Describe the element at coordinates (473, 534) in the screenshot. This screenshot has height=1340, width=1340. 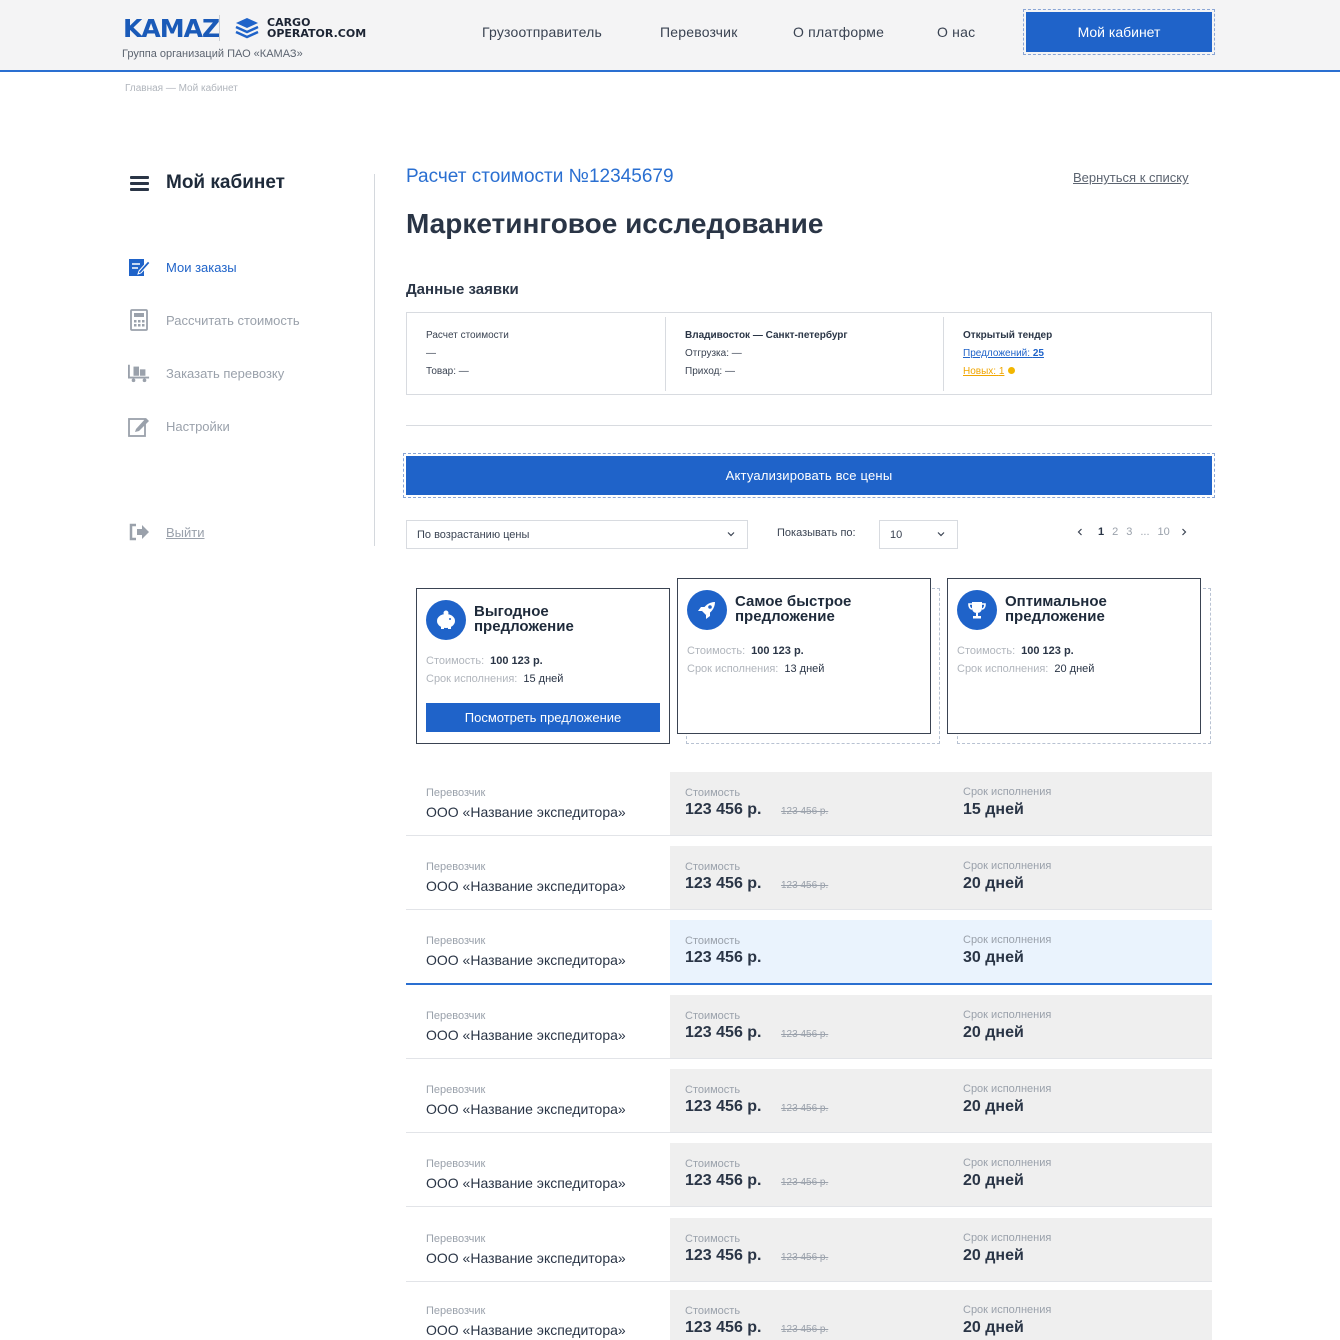
I see `sort-select-value: По возрастанию цены` at that location.